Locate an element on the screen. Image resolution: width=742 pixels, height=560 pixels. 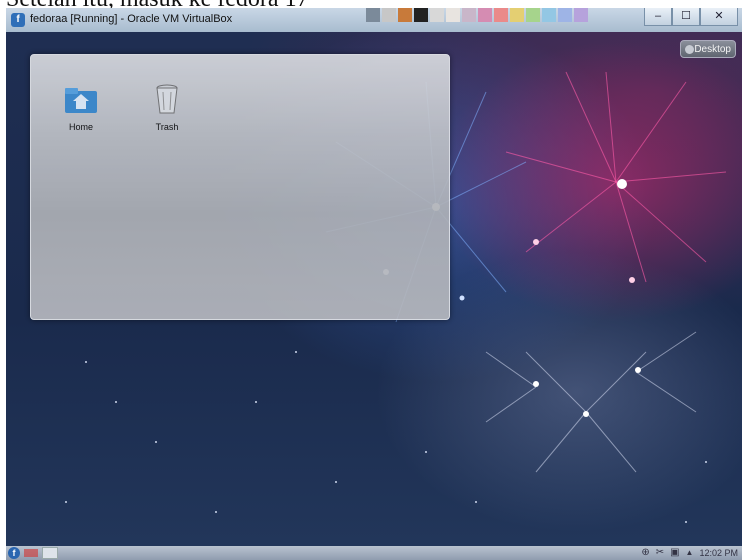
desktop-item-home: Home is located at coordinates (81, 108).